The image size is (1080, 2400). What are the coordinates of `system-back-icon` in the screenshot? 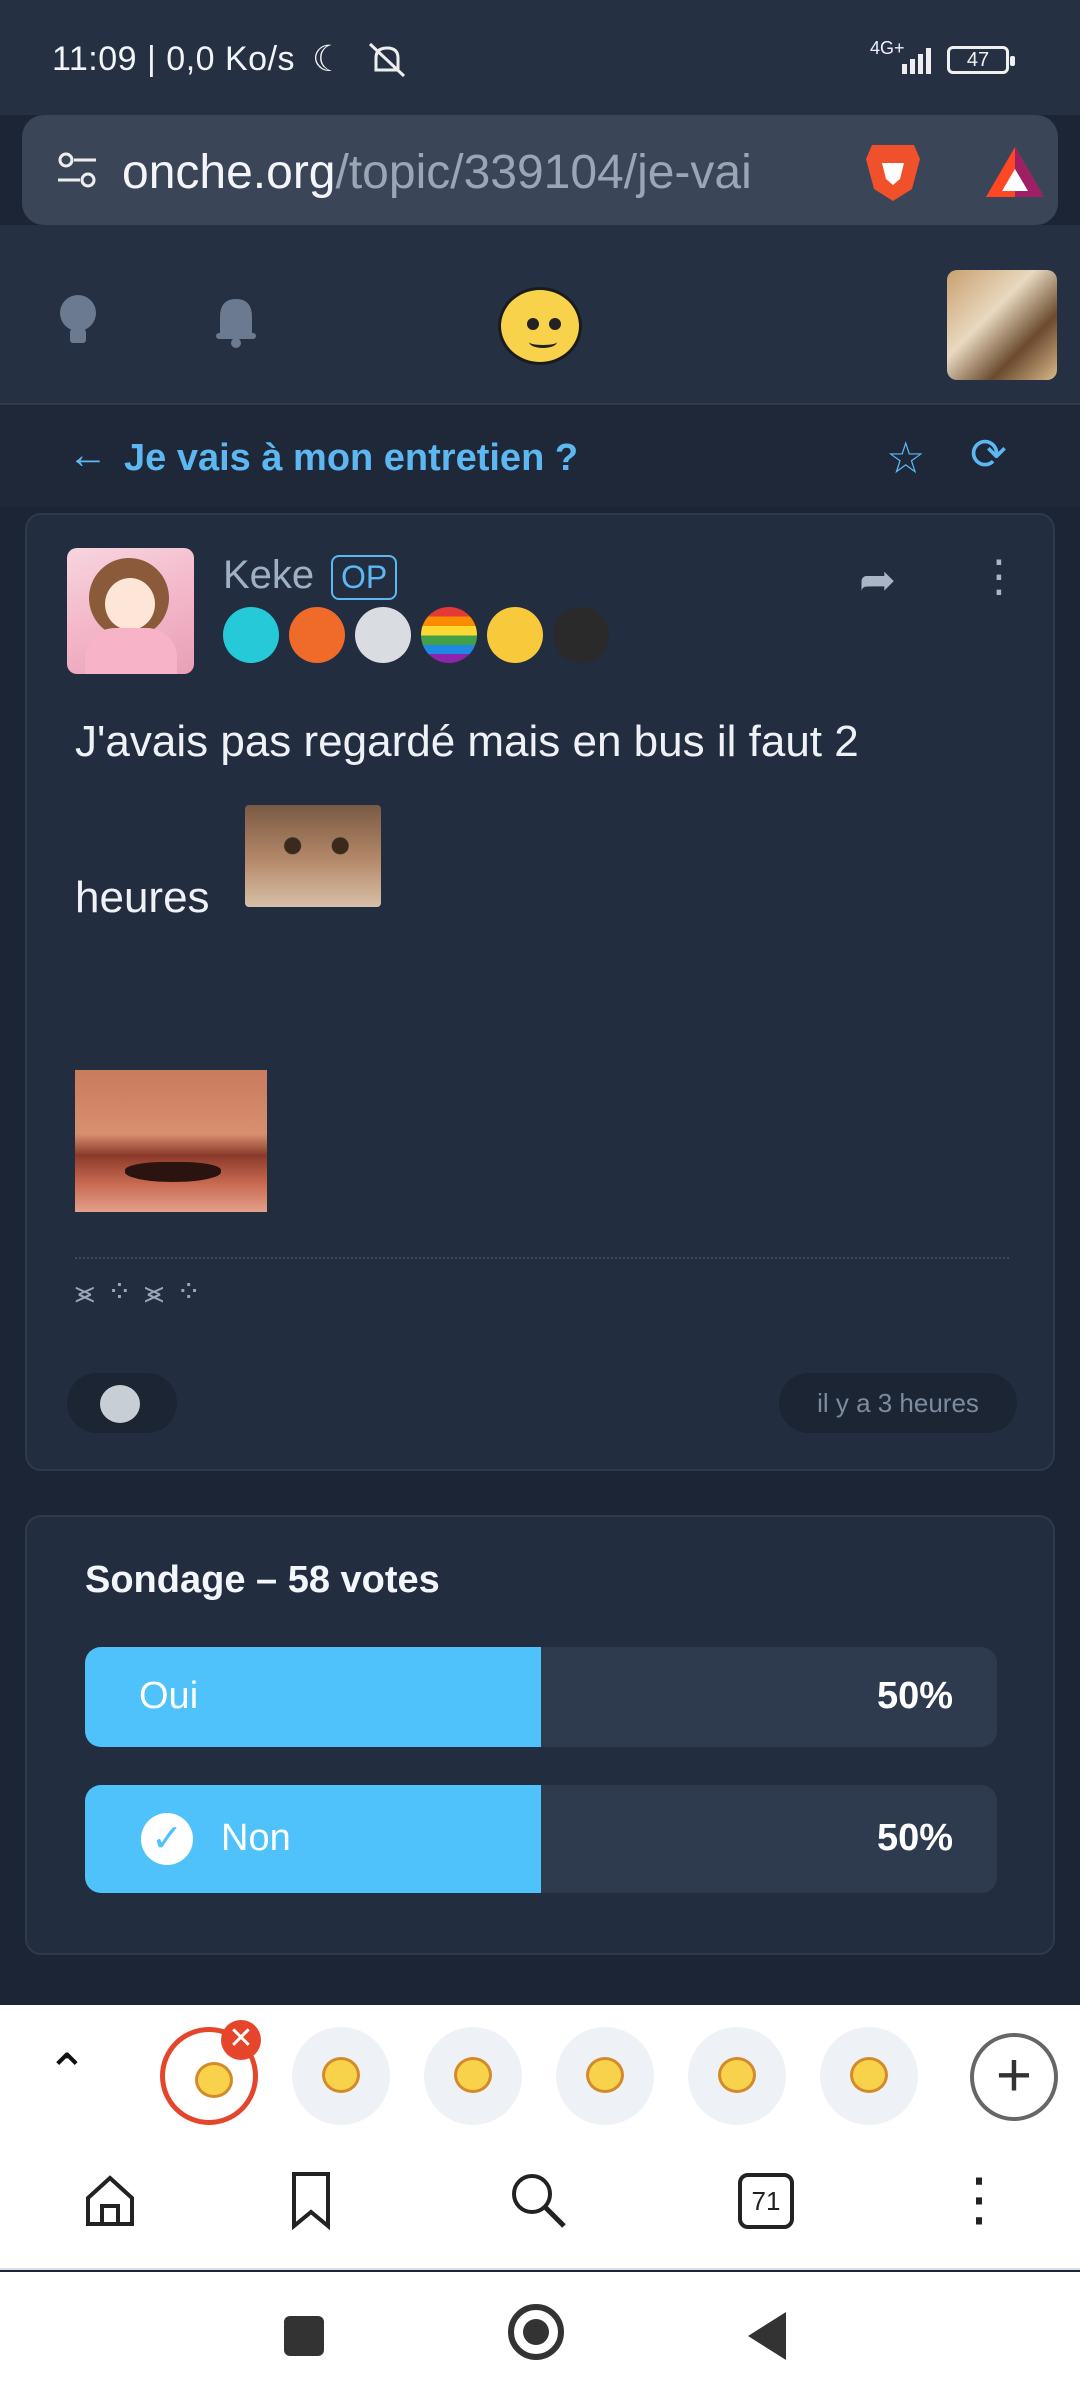 It's located at (767, 2336).